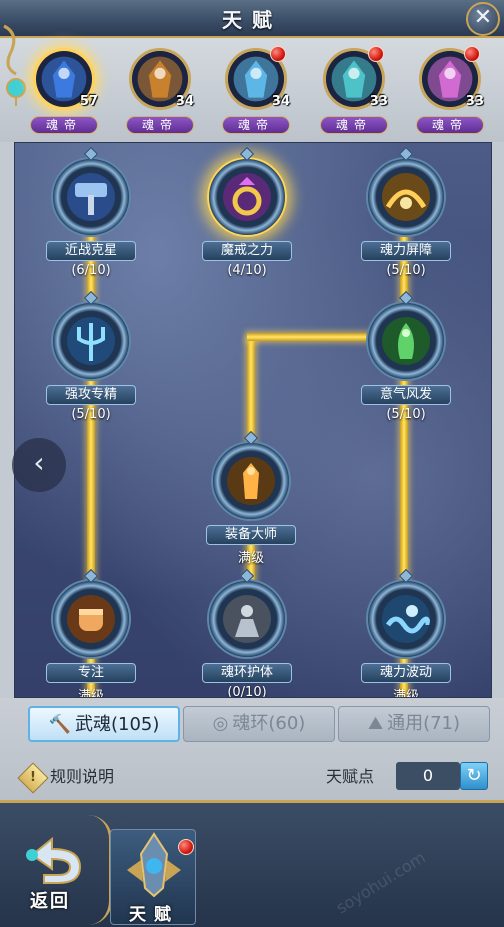  I want to click on tab-hunhuan: ◎ 魂环(60), so click(259, 724).